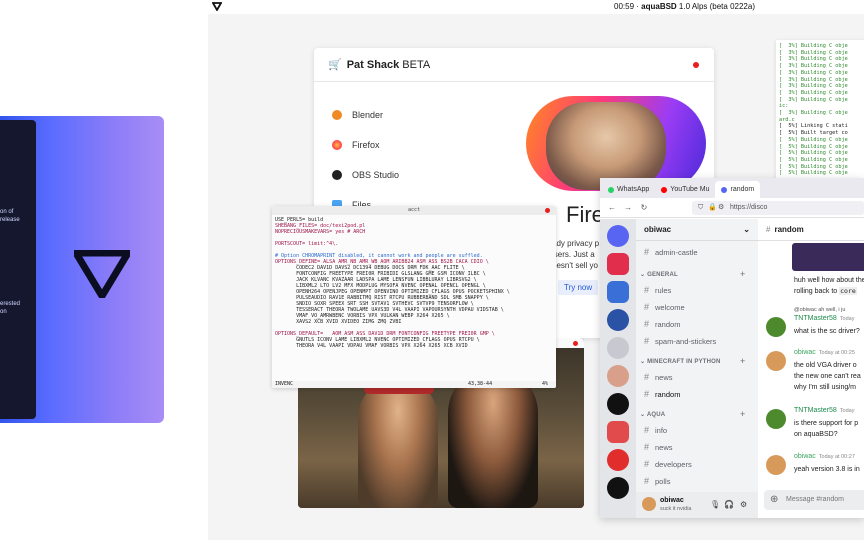 The width and height of the screenshot is (864, 540). I want to click on tab-discord: random, so click(738, 189).